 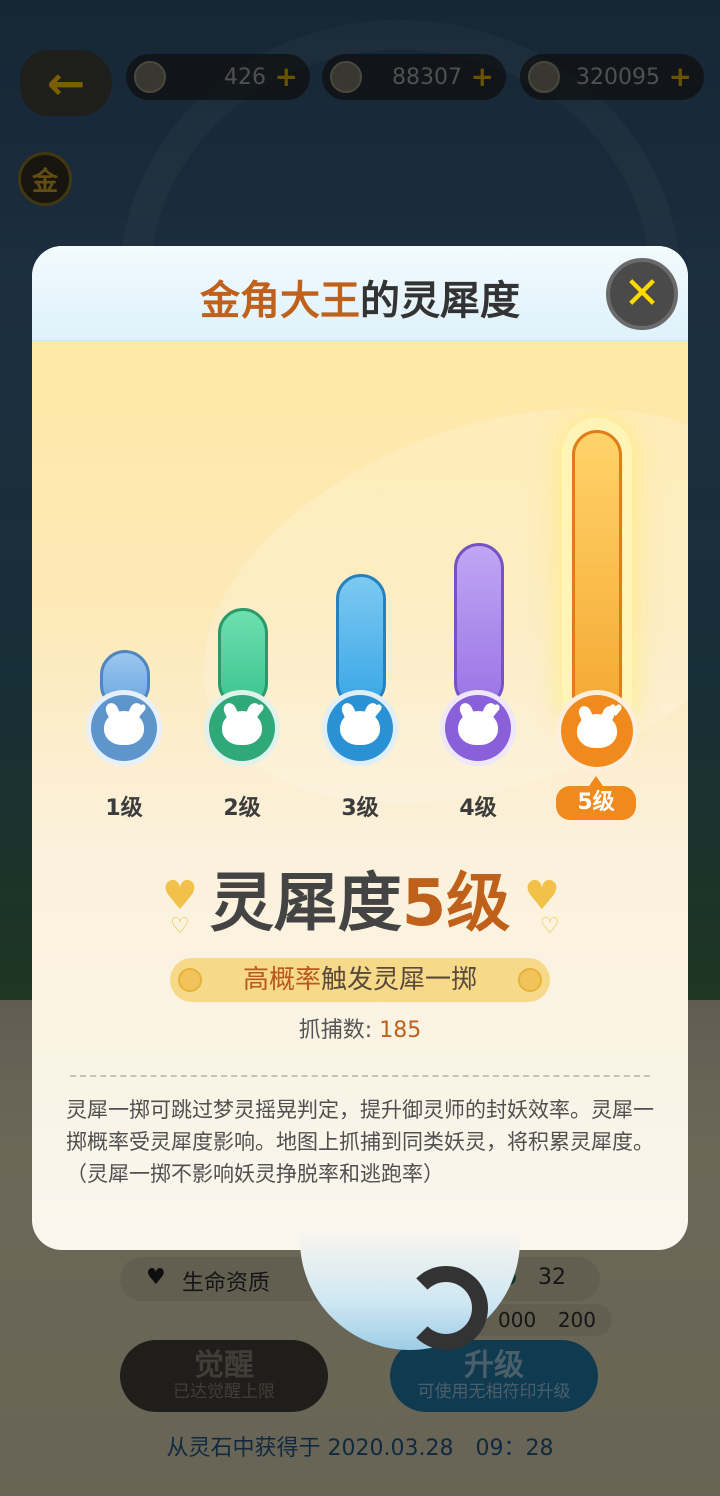 I want to click on effect-pill: 高概率触发灵犀一掷, so click(x=360, y=980).